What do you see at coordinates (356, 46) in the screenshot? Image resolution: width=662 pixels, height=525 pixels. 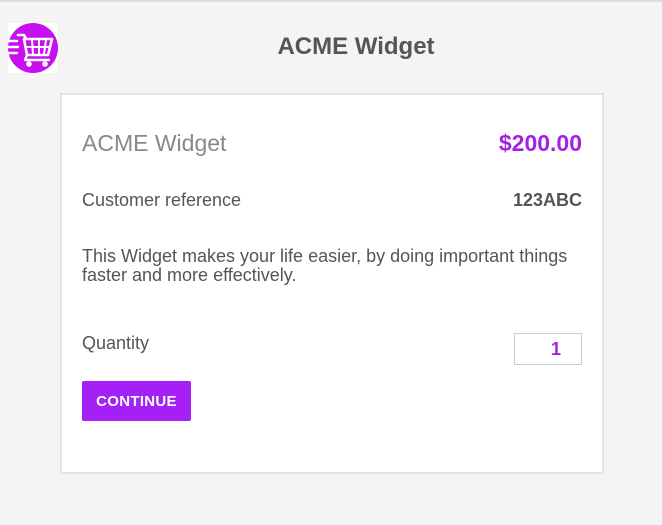 I see `page-title: ACME Widget` at bounding box center [356, 46].